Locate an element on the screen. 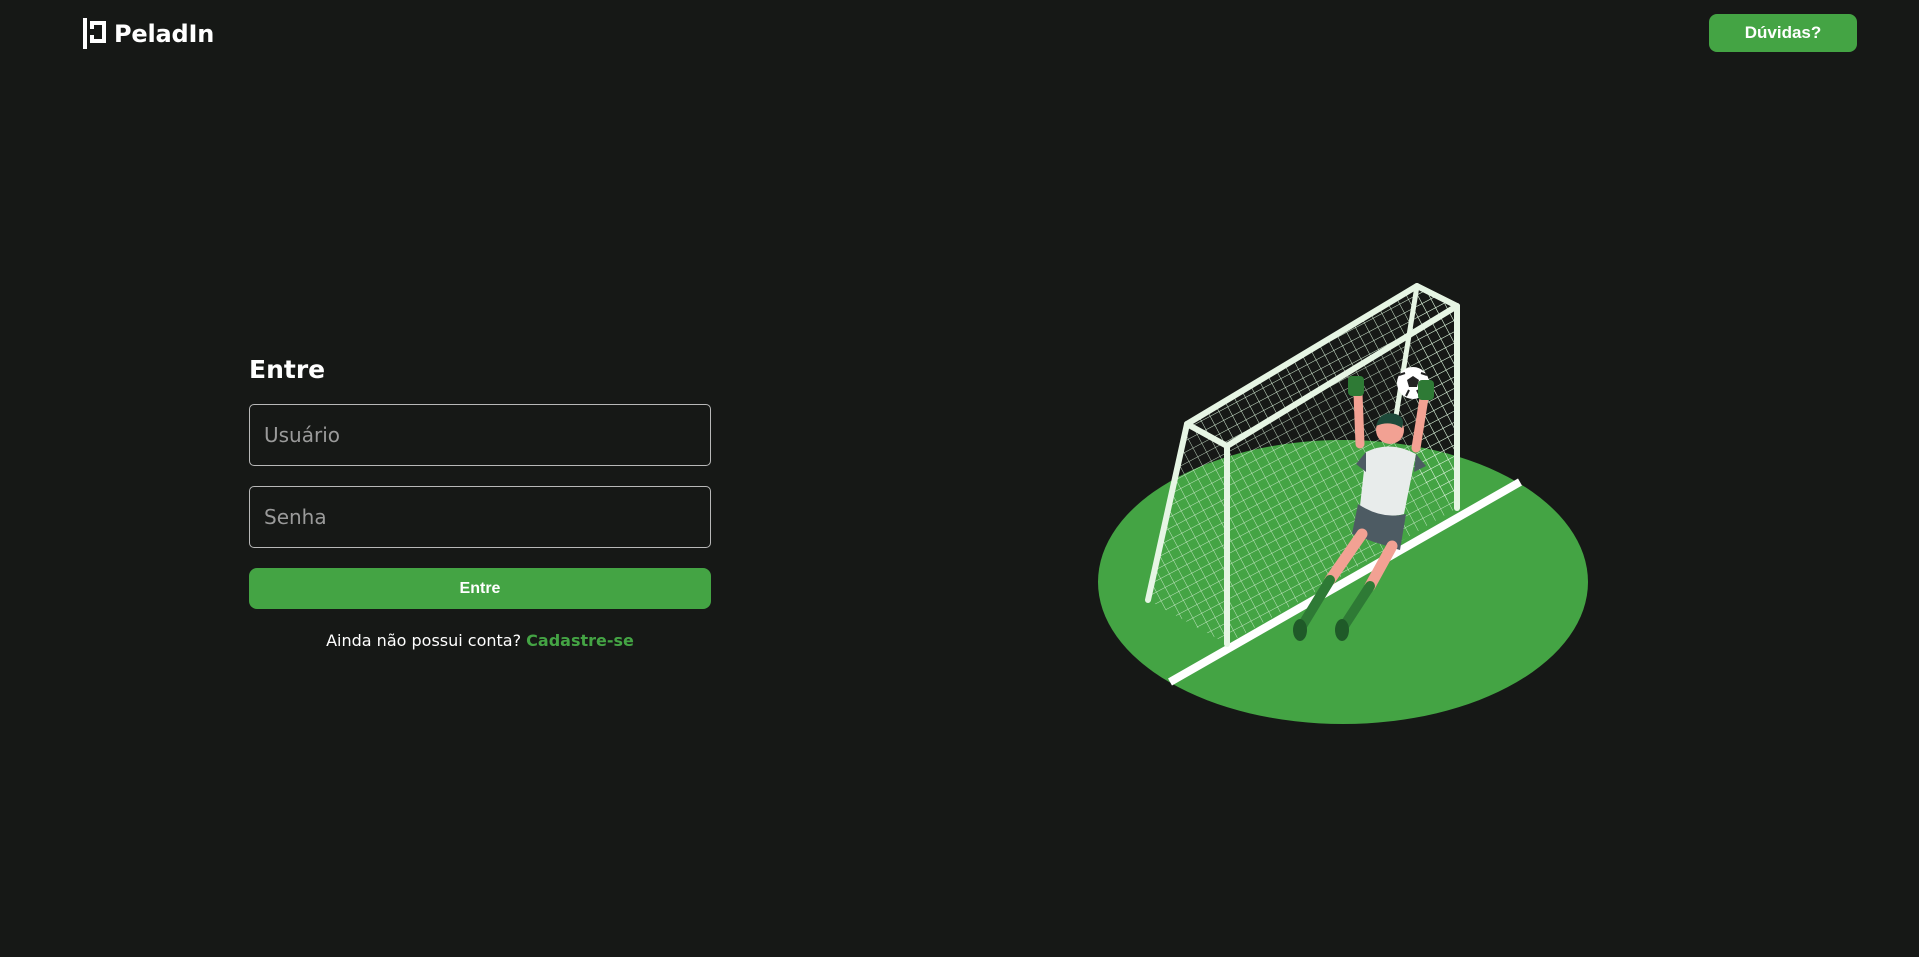 Image resolution: width=1919 pixels, height=957 pixels. brand: PeladIn is located at coordinates (148, 33).